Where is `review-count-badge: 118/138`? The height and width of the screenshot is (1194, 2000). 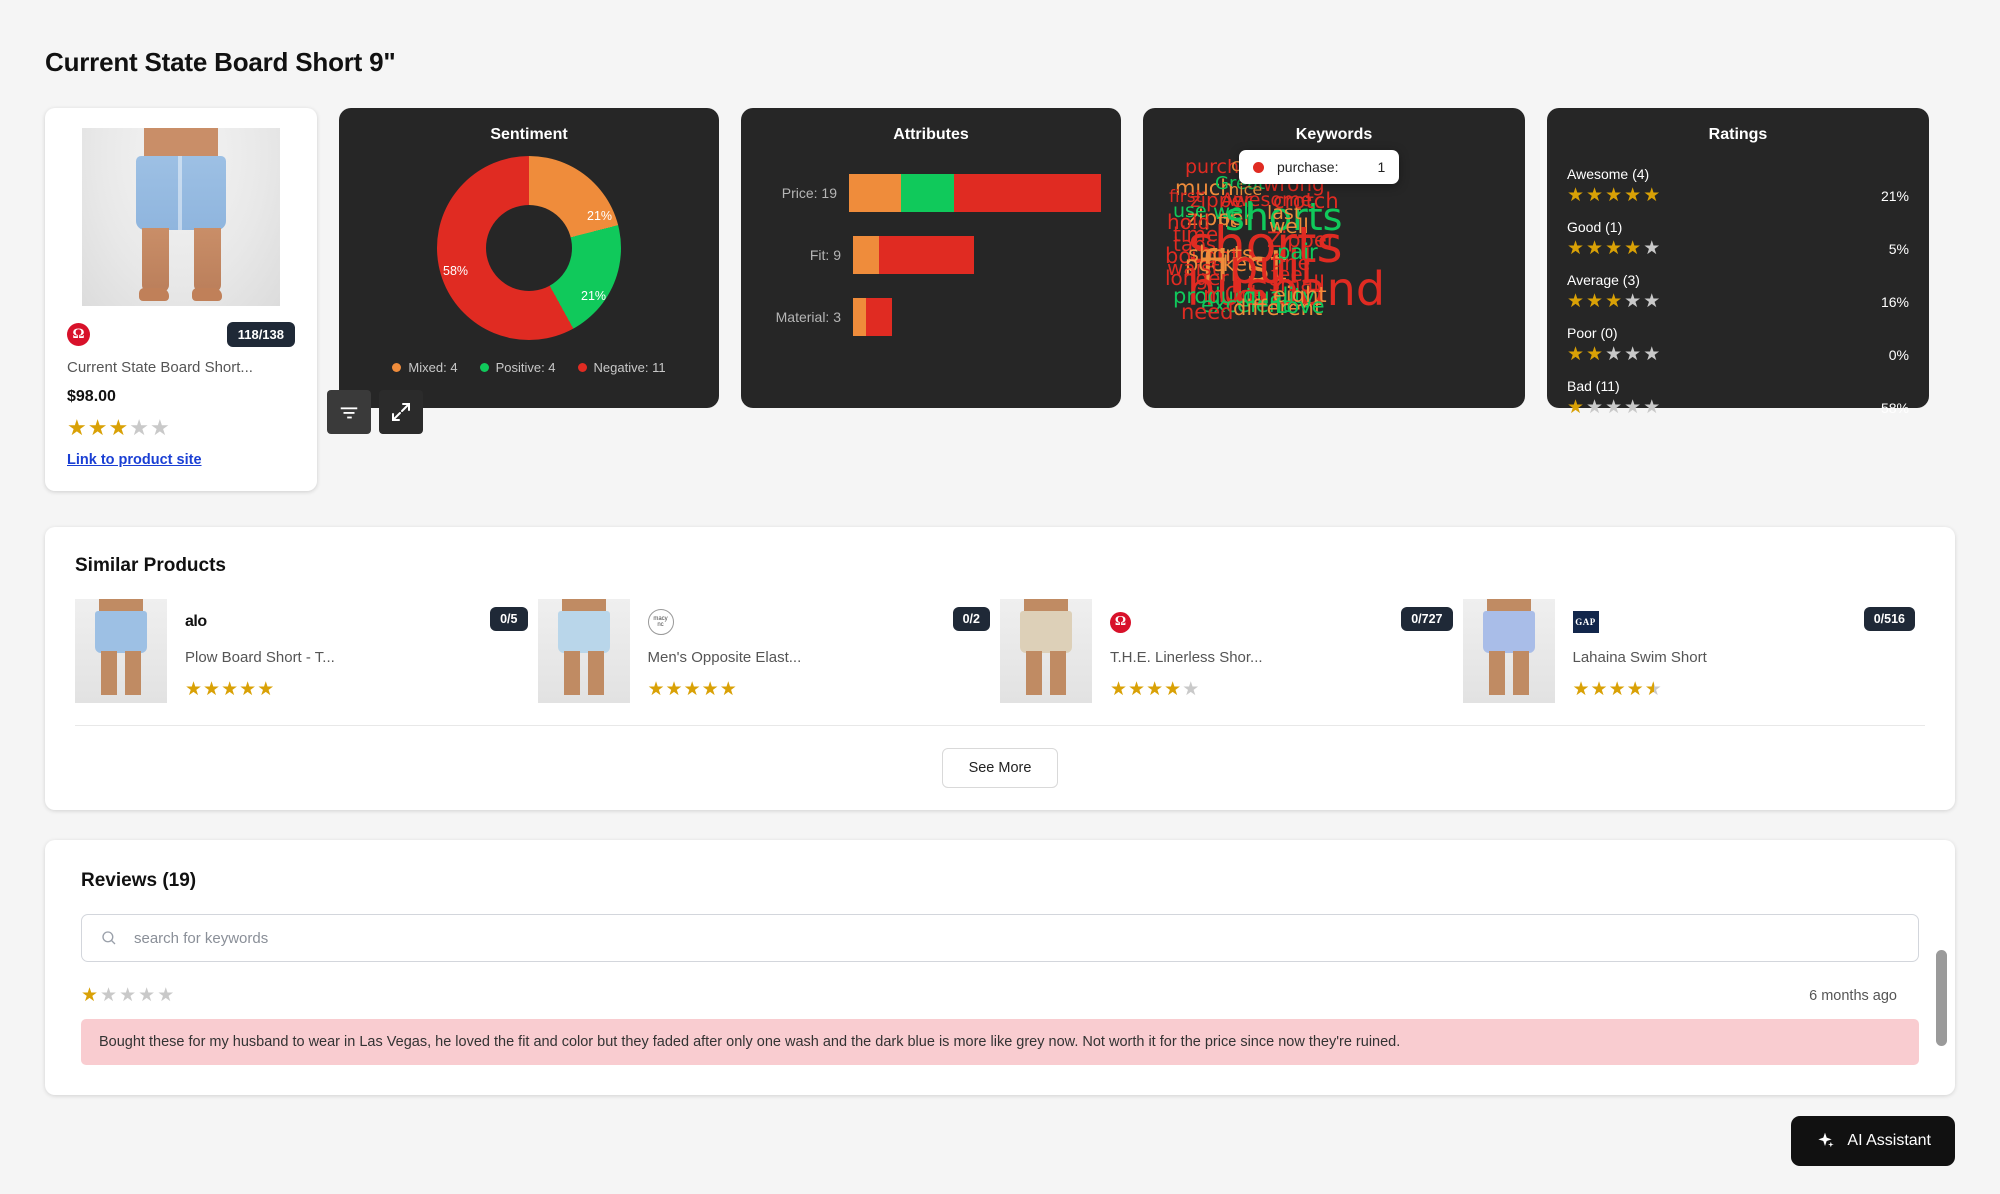
review-count-badge: 118/138 is located at coordinates (260, 334).